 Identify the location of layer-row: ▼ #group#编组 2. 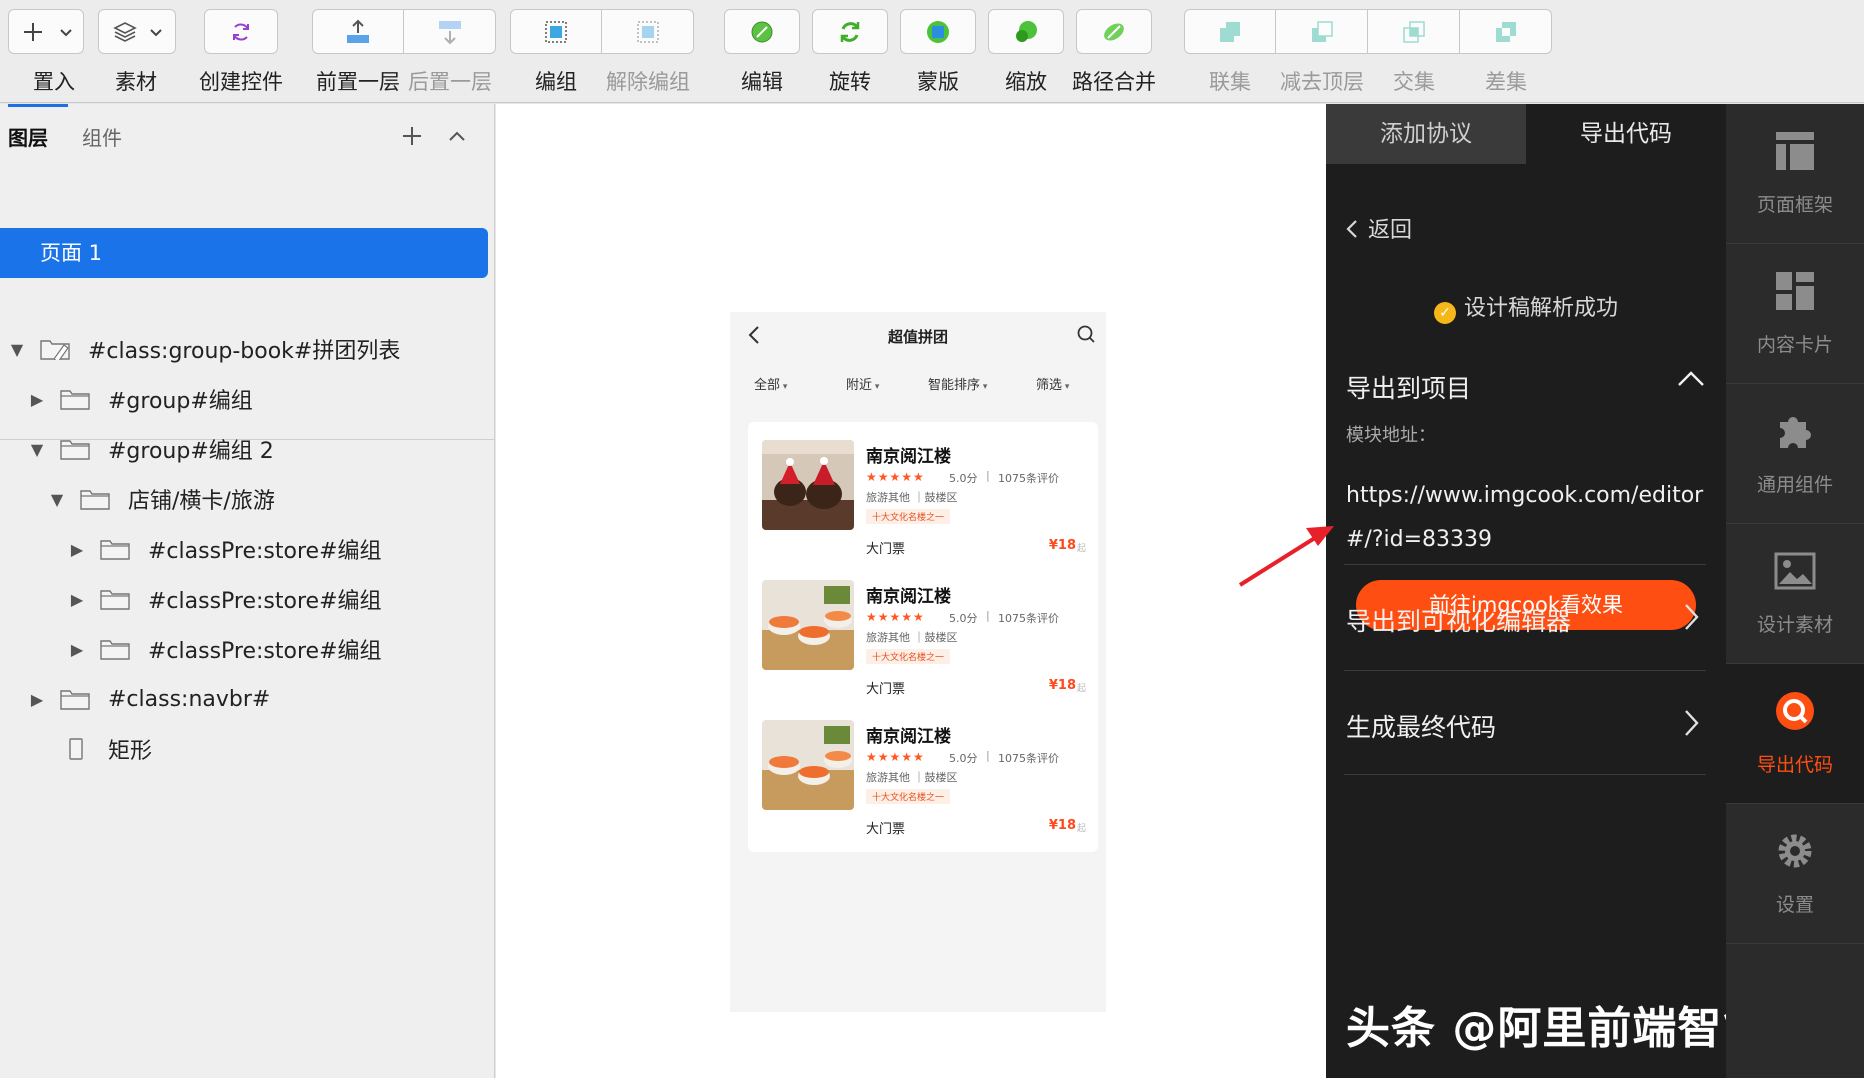
(137, 449).